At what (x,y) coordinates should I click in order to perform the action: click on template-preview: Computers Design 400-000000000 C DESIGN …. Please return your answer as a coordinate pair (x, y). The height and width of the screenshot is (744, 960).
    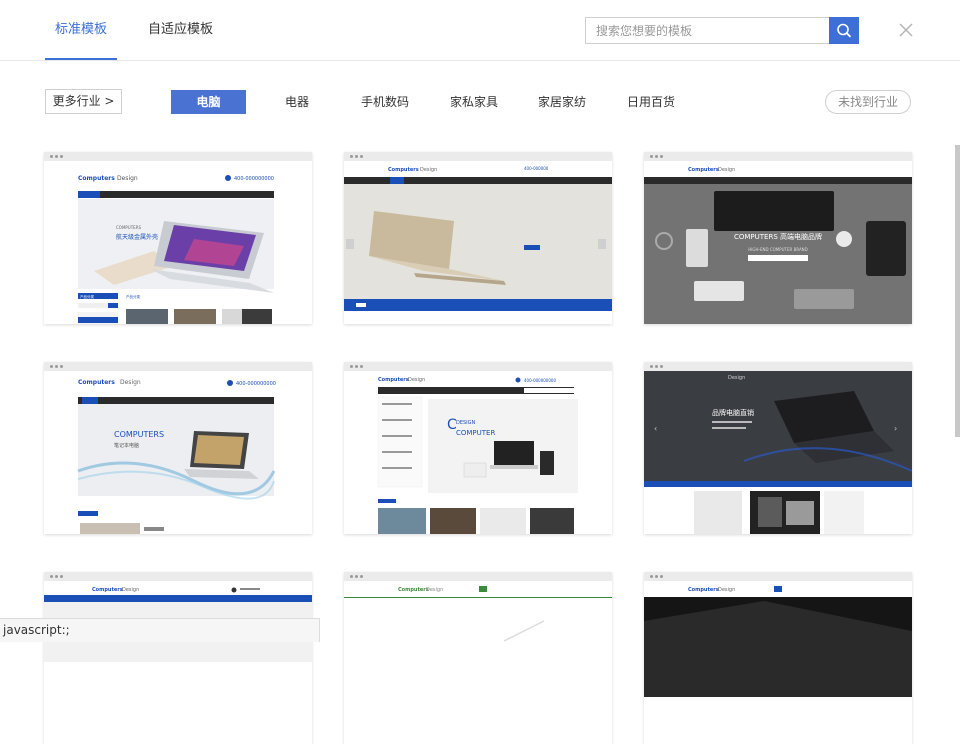
    Looking at the image, I should click on (478, 452).